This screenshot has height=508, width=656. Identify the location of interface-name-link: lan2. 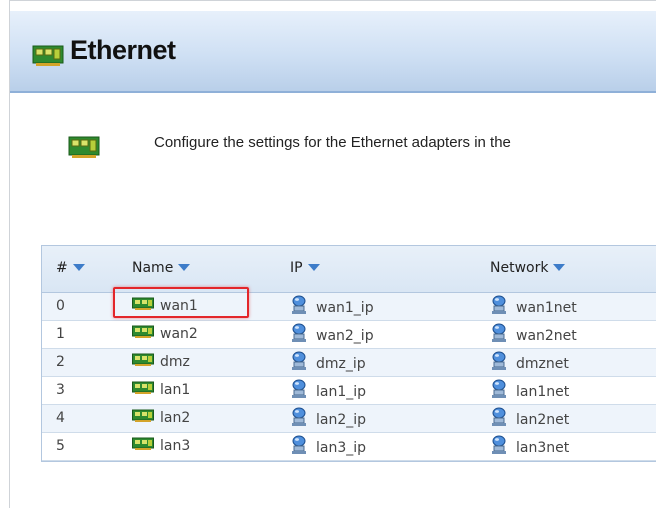
(161, 417).